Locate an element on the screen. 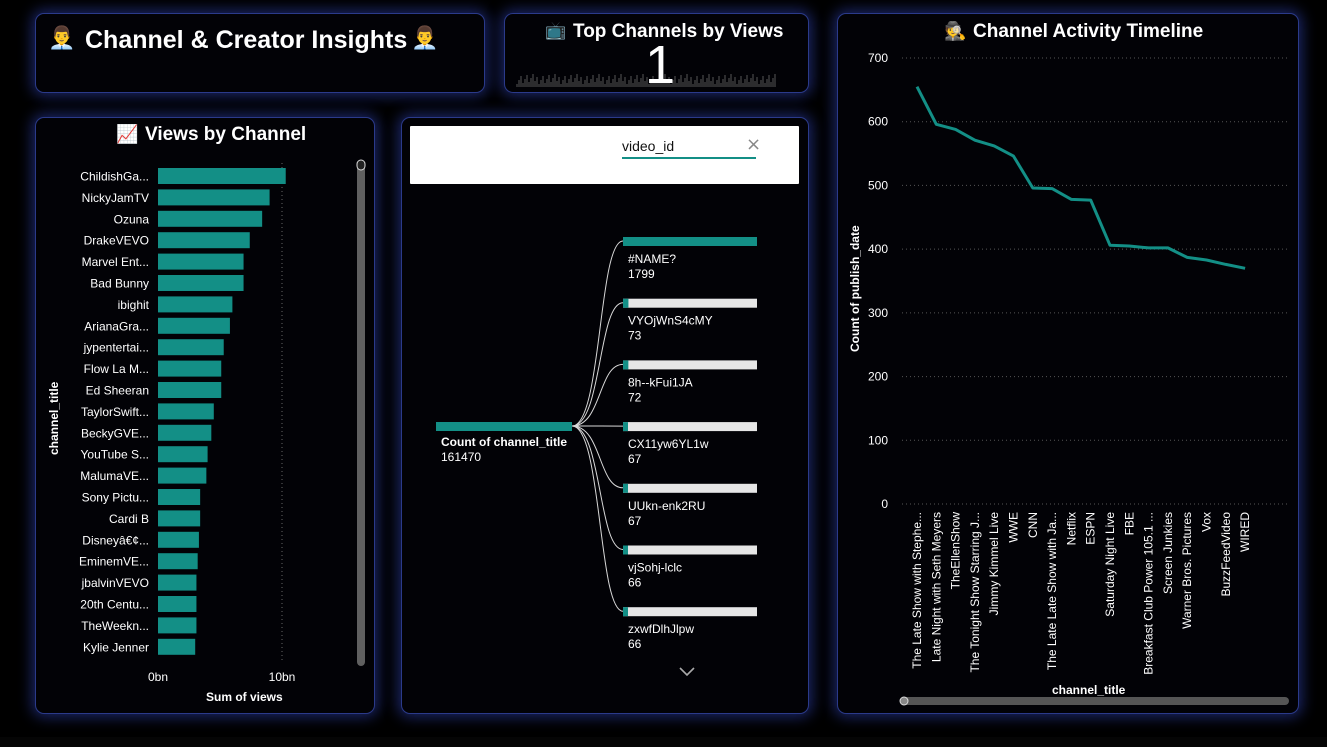 The image size is (1327, 747). kpi-value: 1 is located at coordinates (660, 64).